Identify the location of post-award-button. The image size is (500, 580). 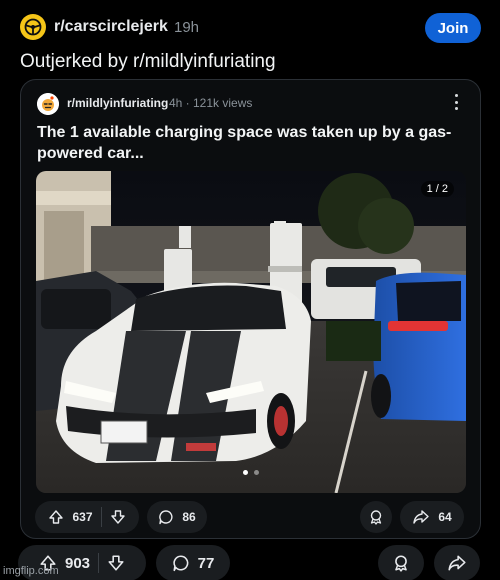
(401, 562).